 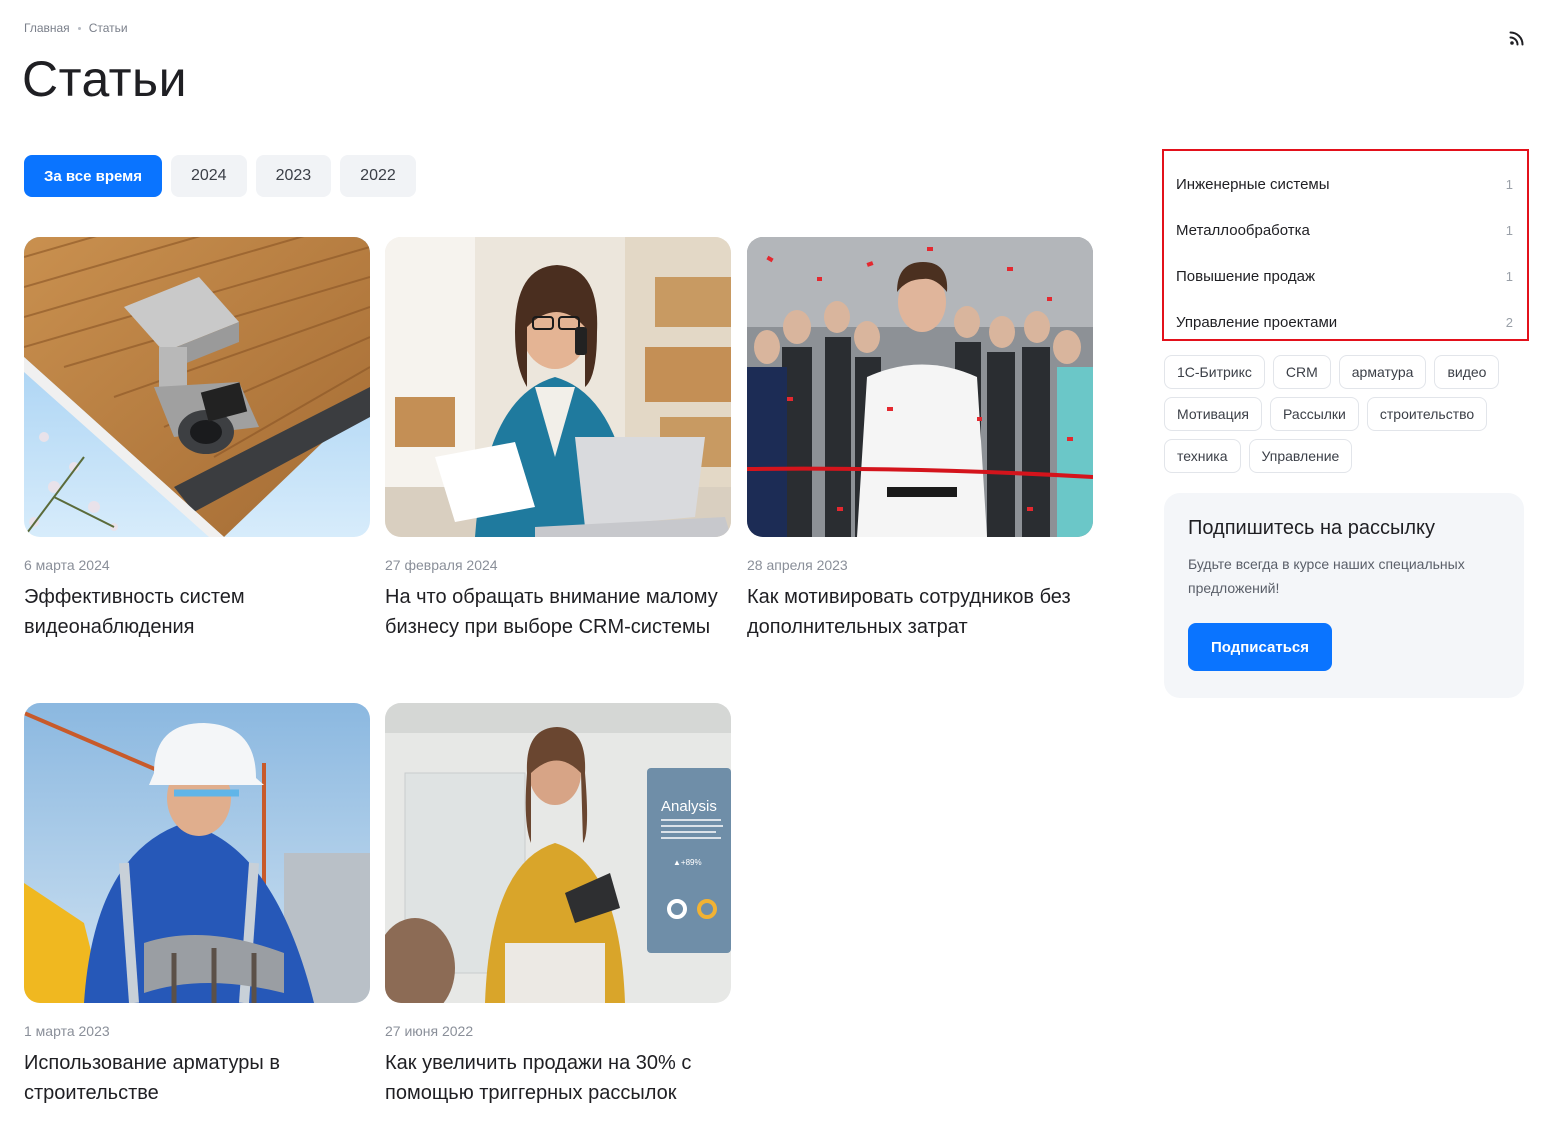 What do you see at coordinates (441, 565) in the screenshot?
I see `article-date: 27 февраля 2024` at bounding box center [441, 565].